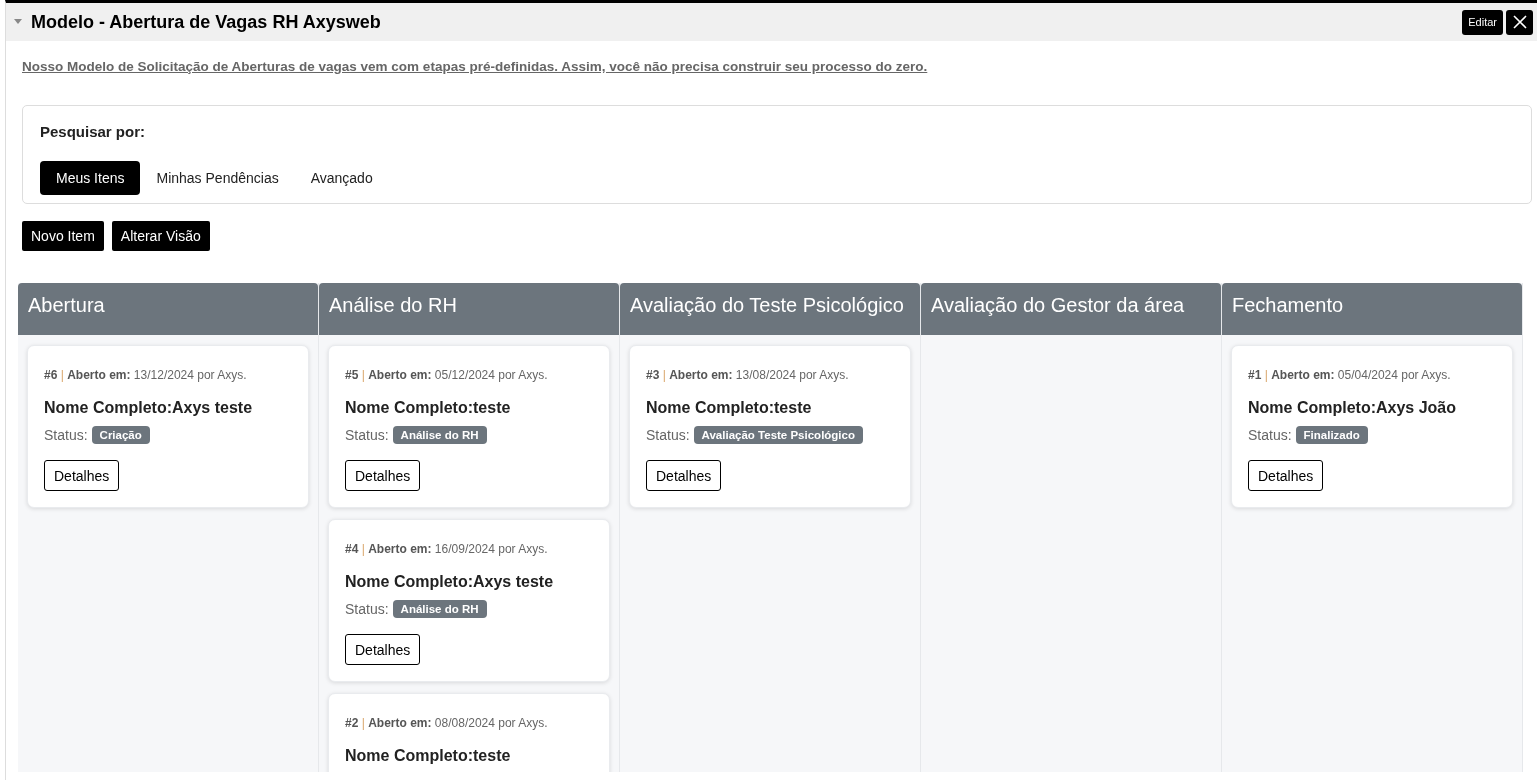  What do you see at coordinates (1350, 375) in the screenshot?
I see `card-meta: #1 | Aberto em: 05/04/2024 por Axys.` at bounding box center [1350, 375].